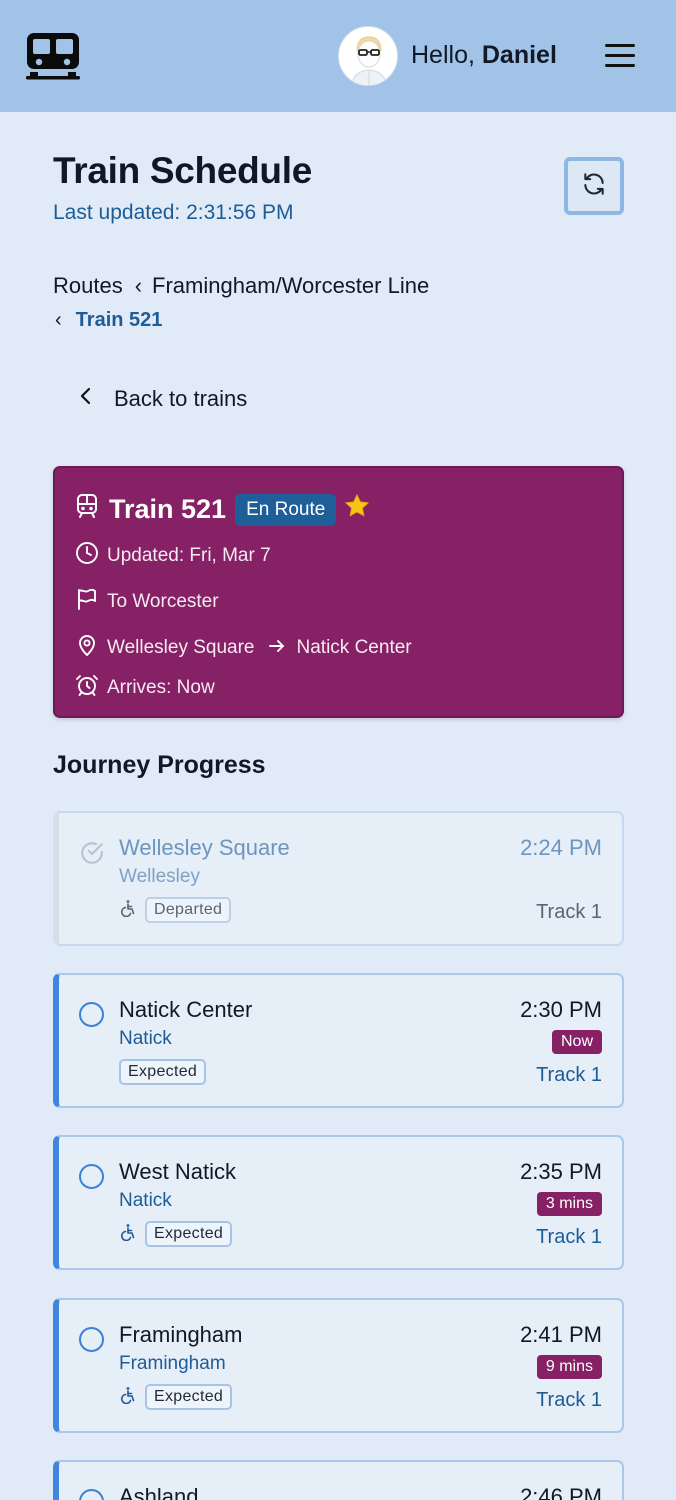 The image size is (676, 1500). I want to click on train-icon, so click(87, 509).